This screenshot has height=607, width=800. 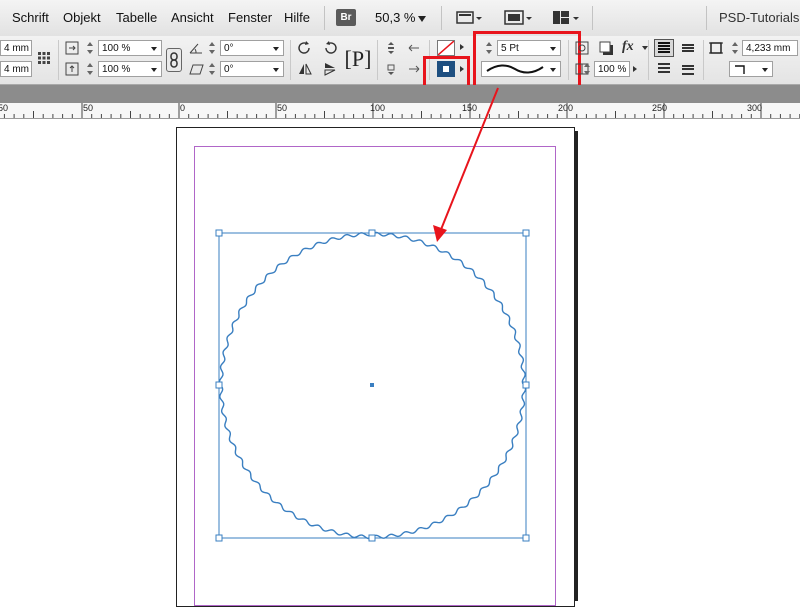 I want to click on handle-top-left, so click(x=219, y=233).